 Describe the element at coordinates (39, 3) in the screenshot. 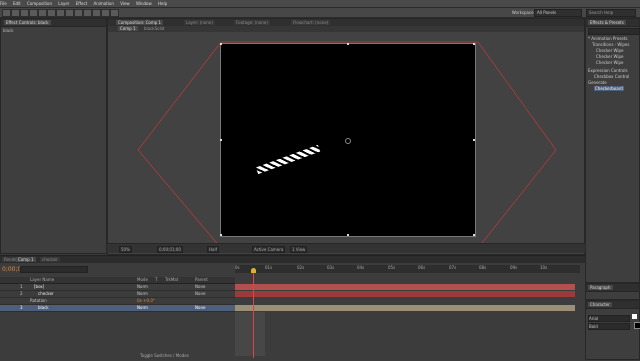

I see `menu-composition: Composition` at that location.